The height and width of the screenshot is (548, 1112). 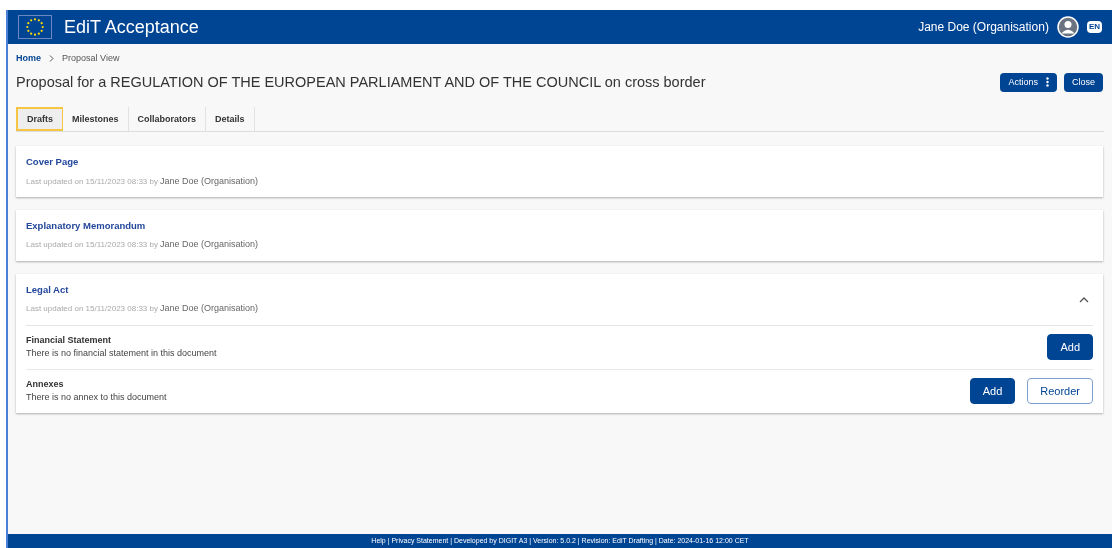 I want to click on tab: Collaborators, so click(x=167, y=119).